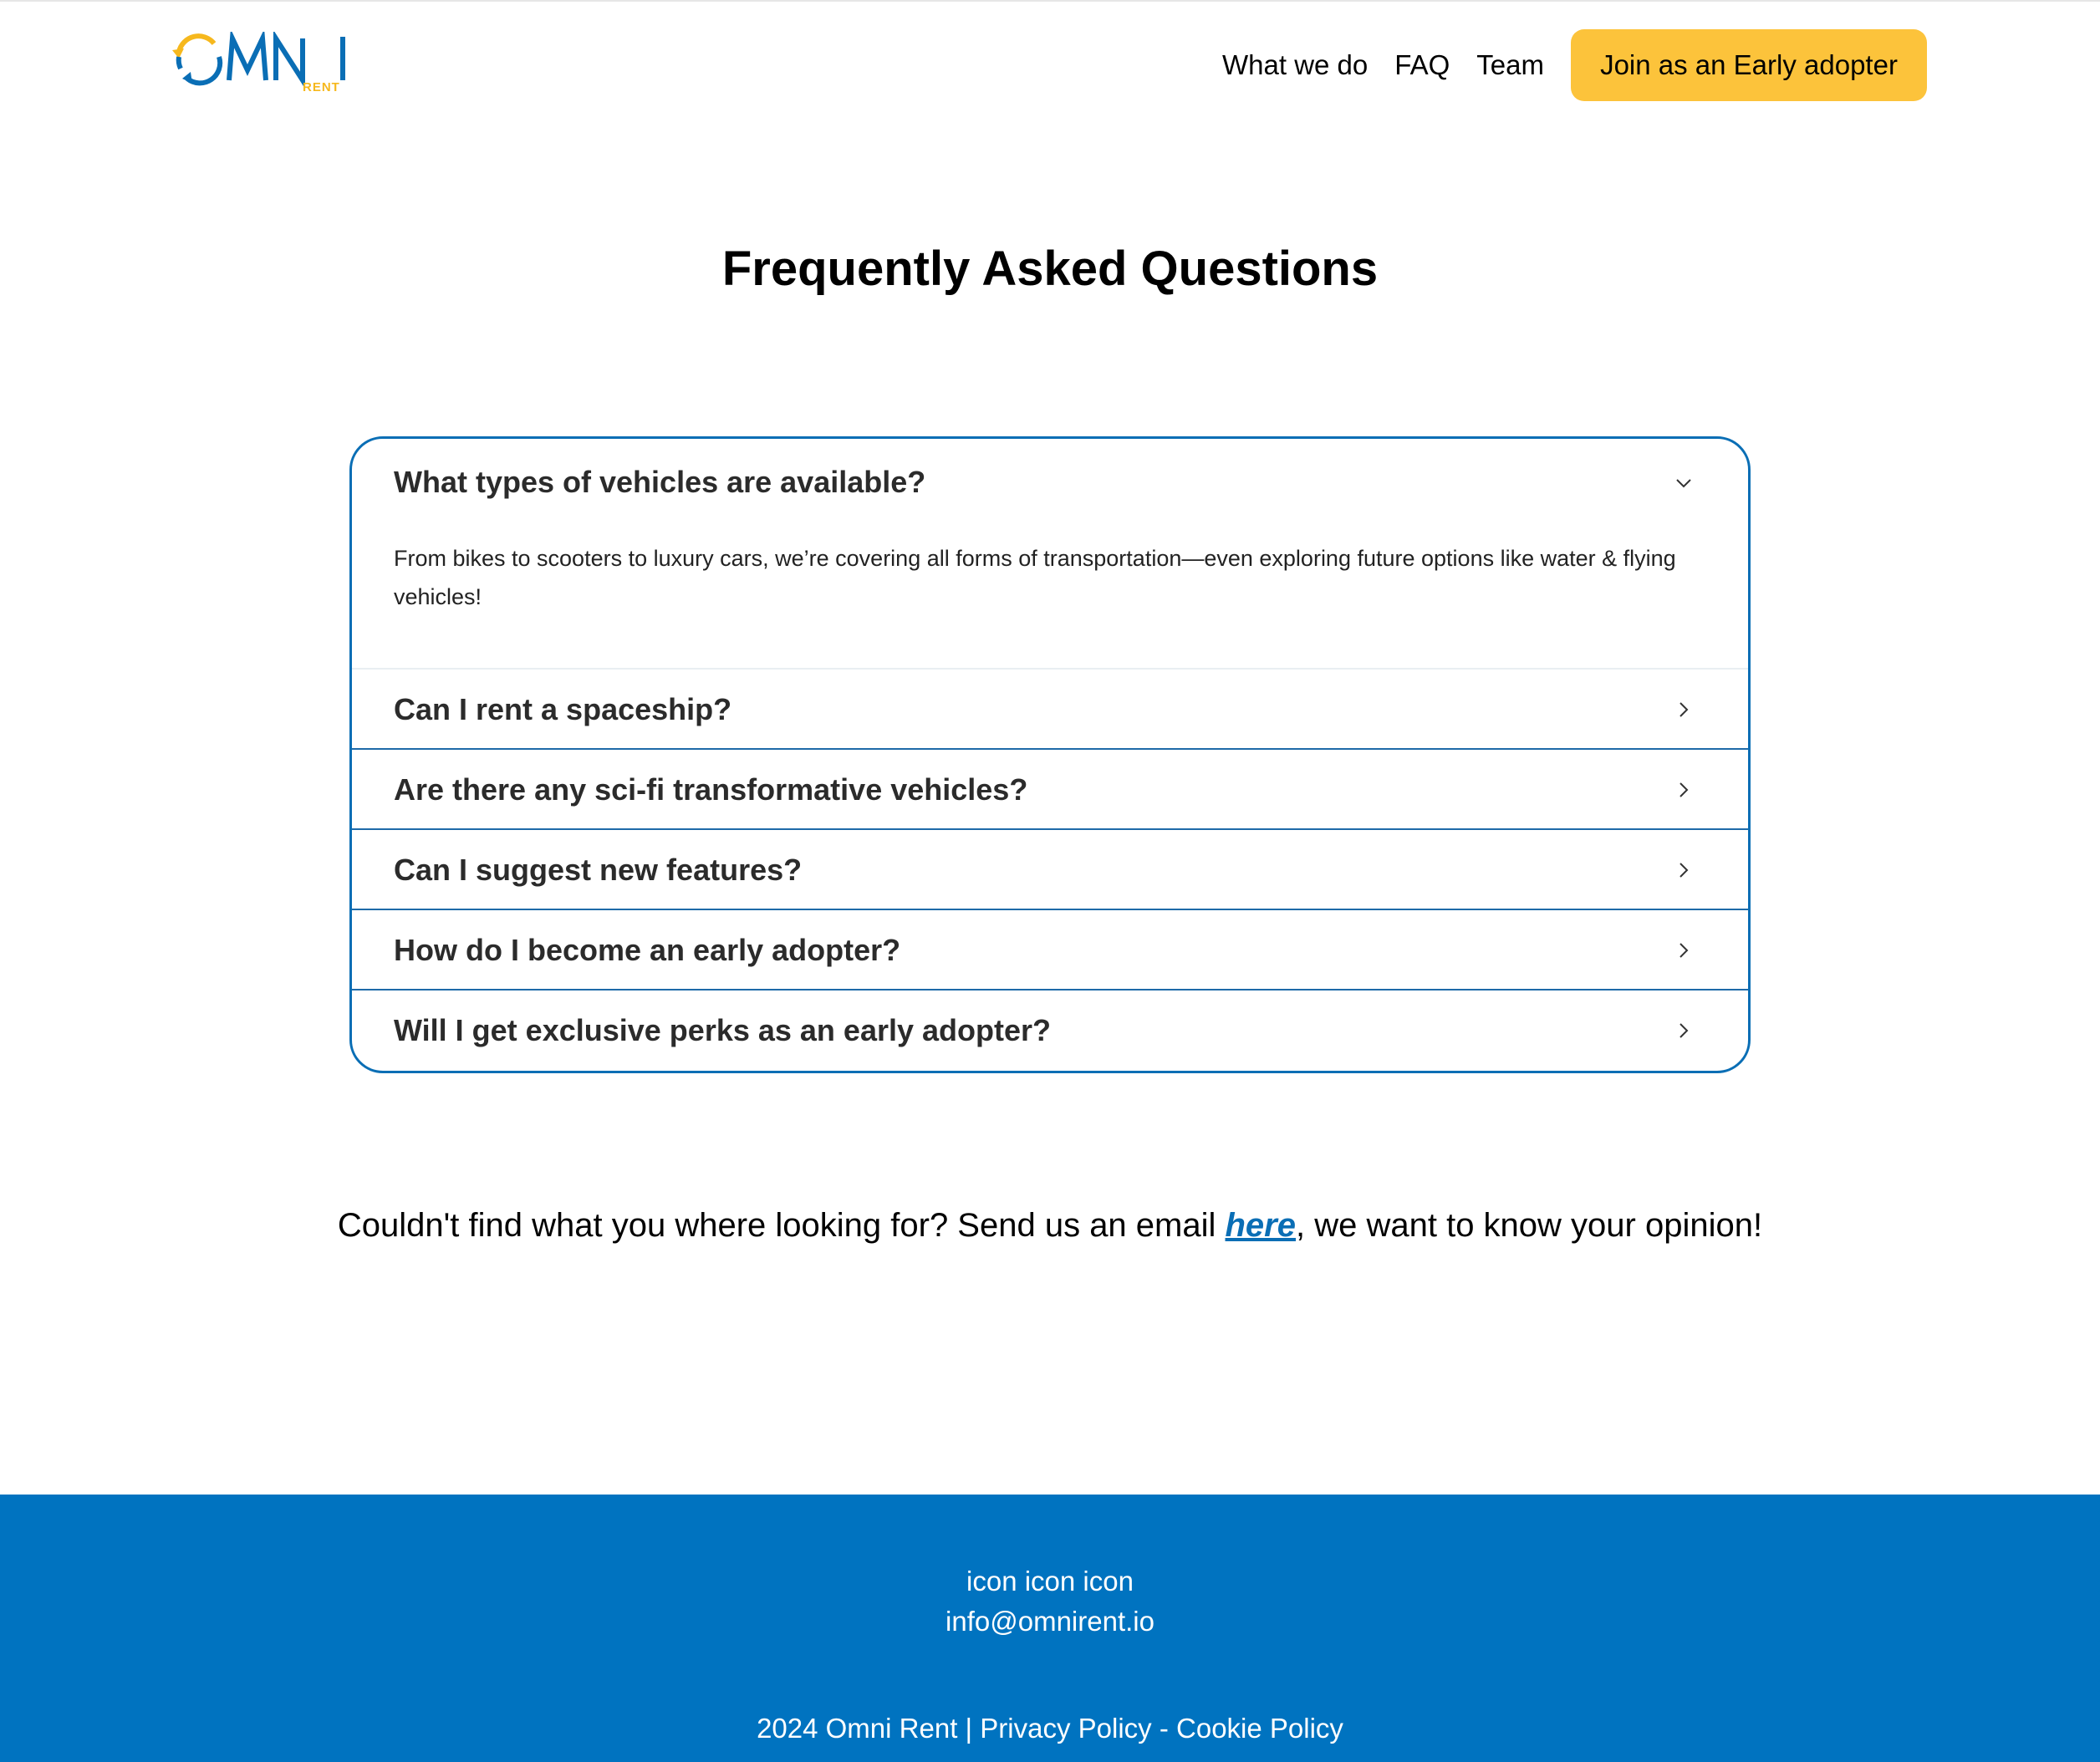 This screenshot has height=1762, width=2100. Describe the element at coordinates (1050, 710) in the screenshot. I see `faq-item-spaceship: Can I rent a spaceship?` at that location.